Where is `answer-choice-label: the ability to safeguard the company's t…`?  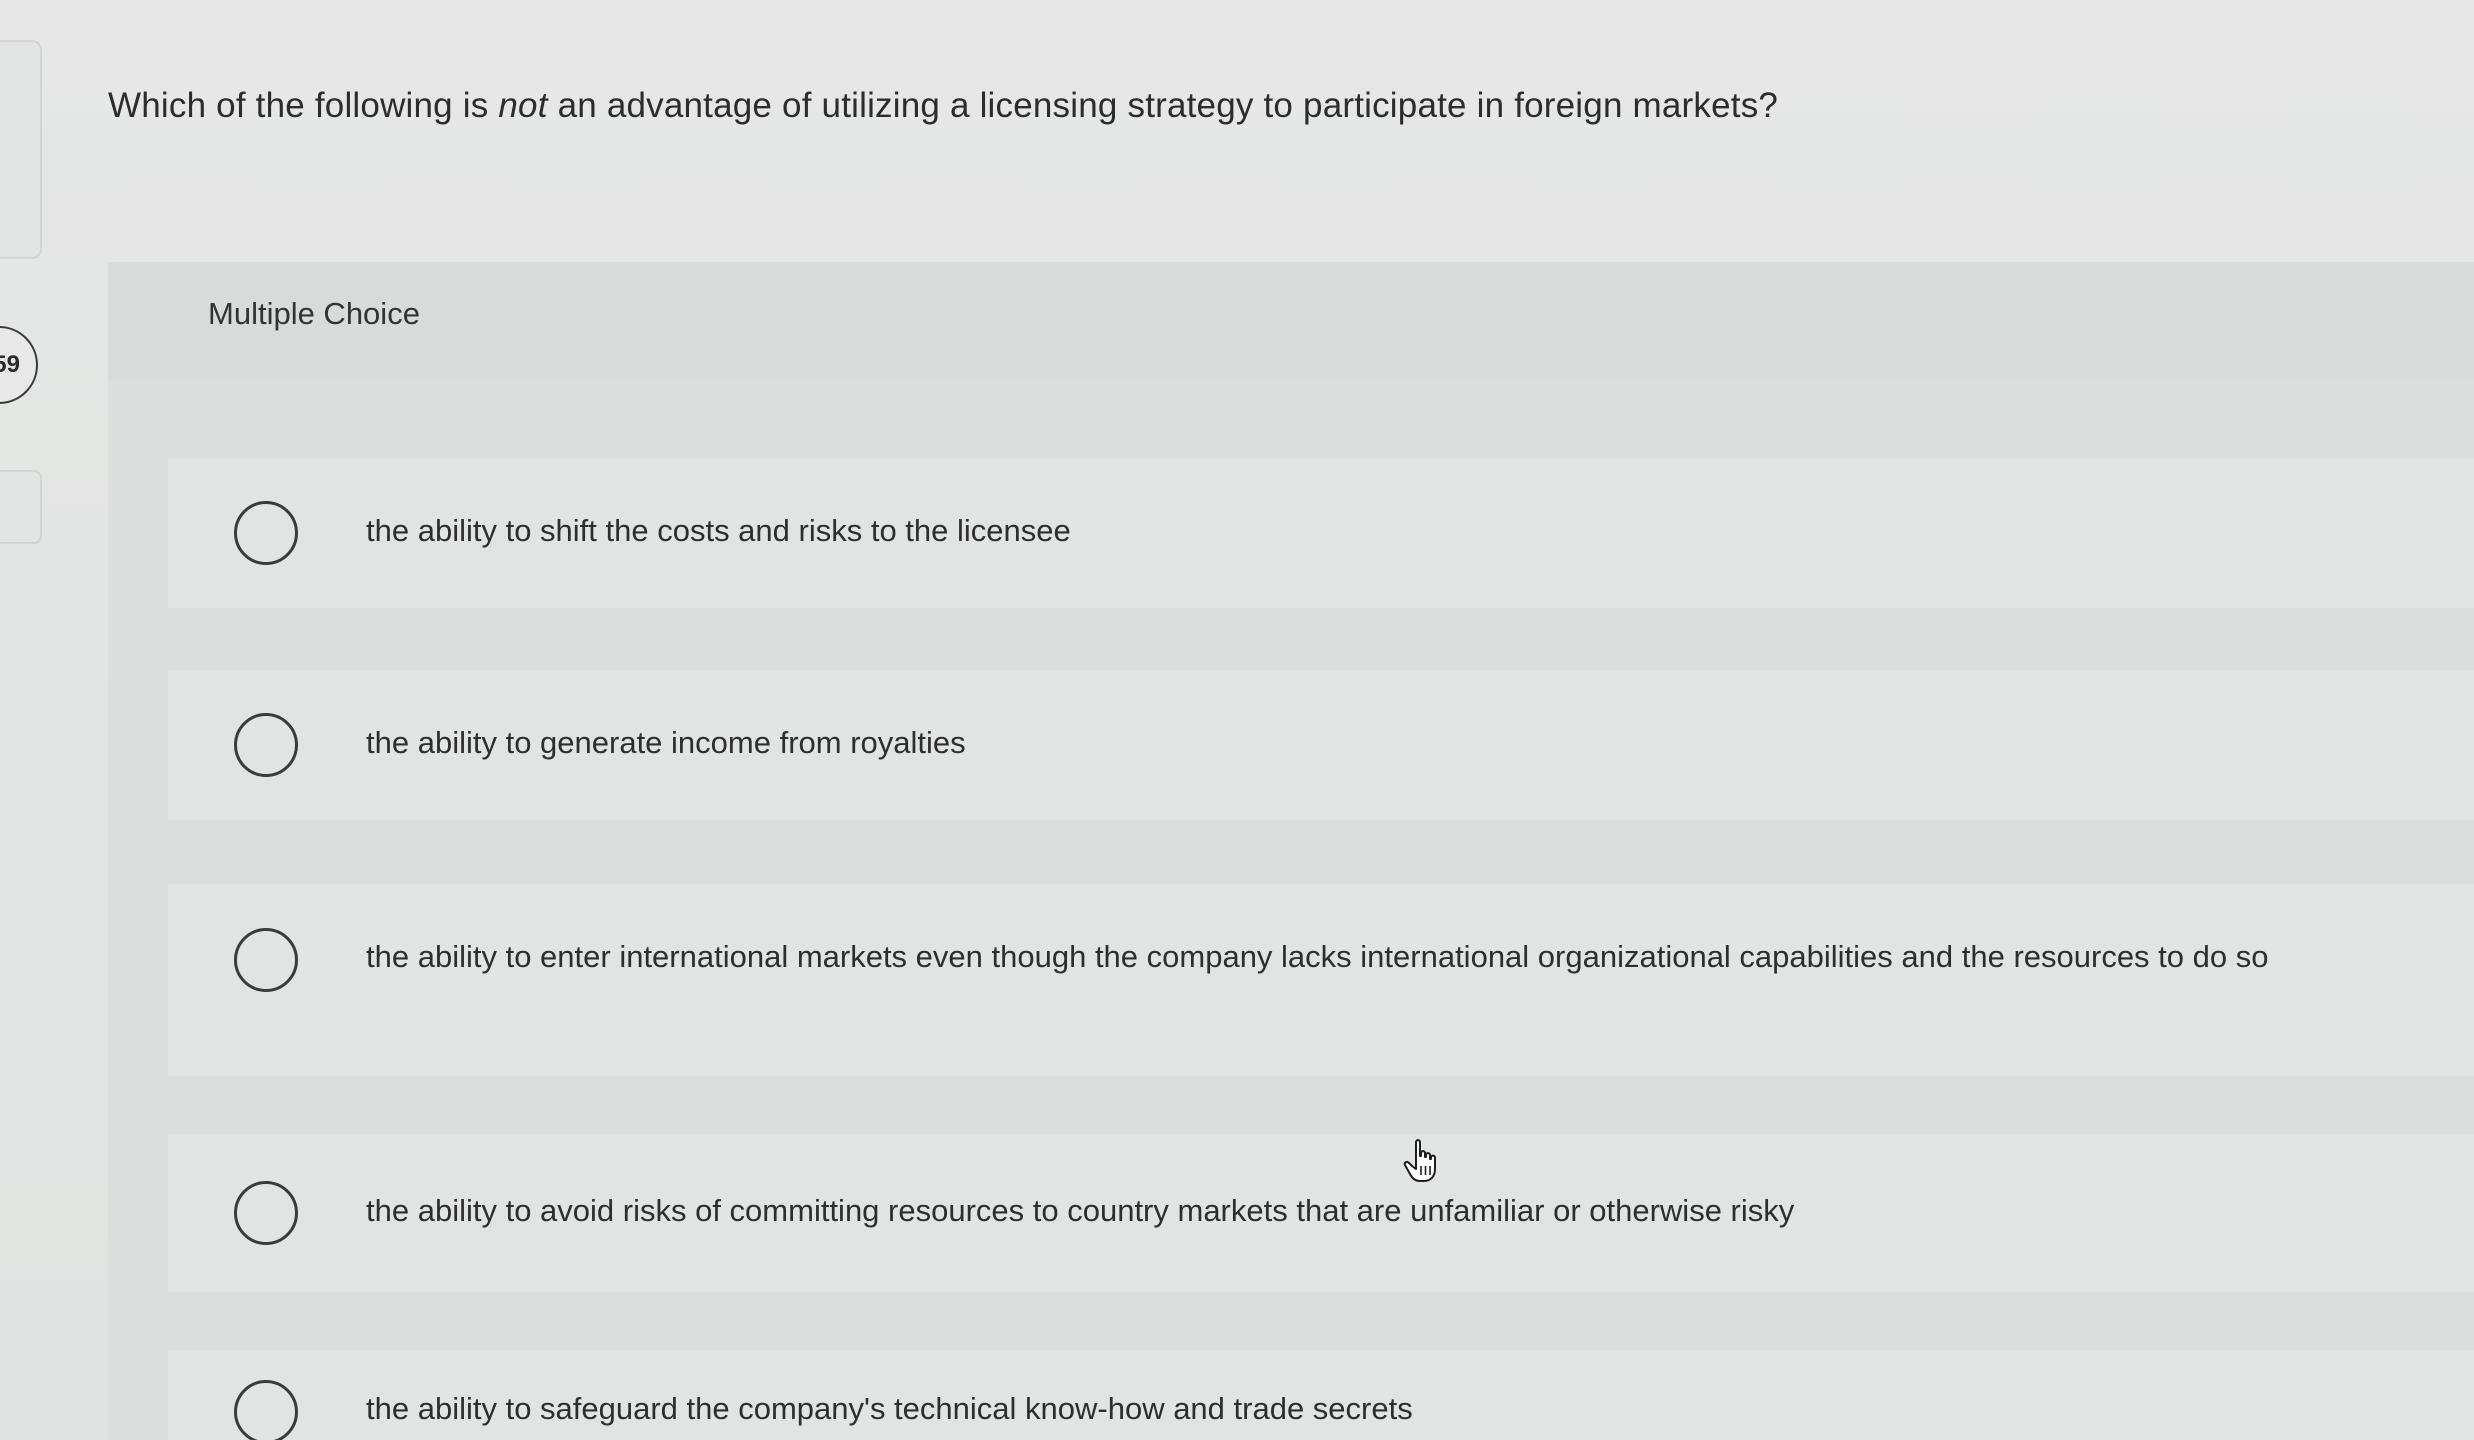
answer-choice-label: the ability to safeguard the company's t… is located at coordinates (889, 1408).